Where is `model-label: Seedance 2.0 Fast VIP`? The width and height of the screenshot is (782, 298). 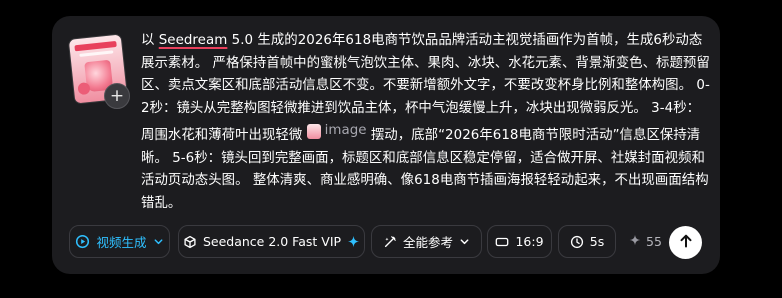 model-label: Seedance 2.0 Fast VIP is located at coordinates (272, 241).